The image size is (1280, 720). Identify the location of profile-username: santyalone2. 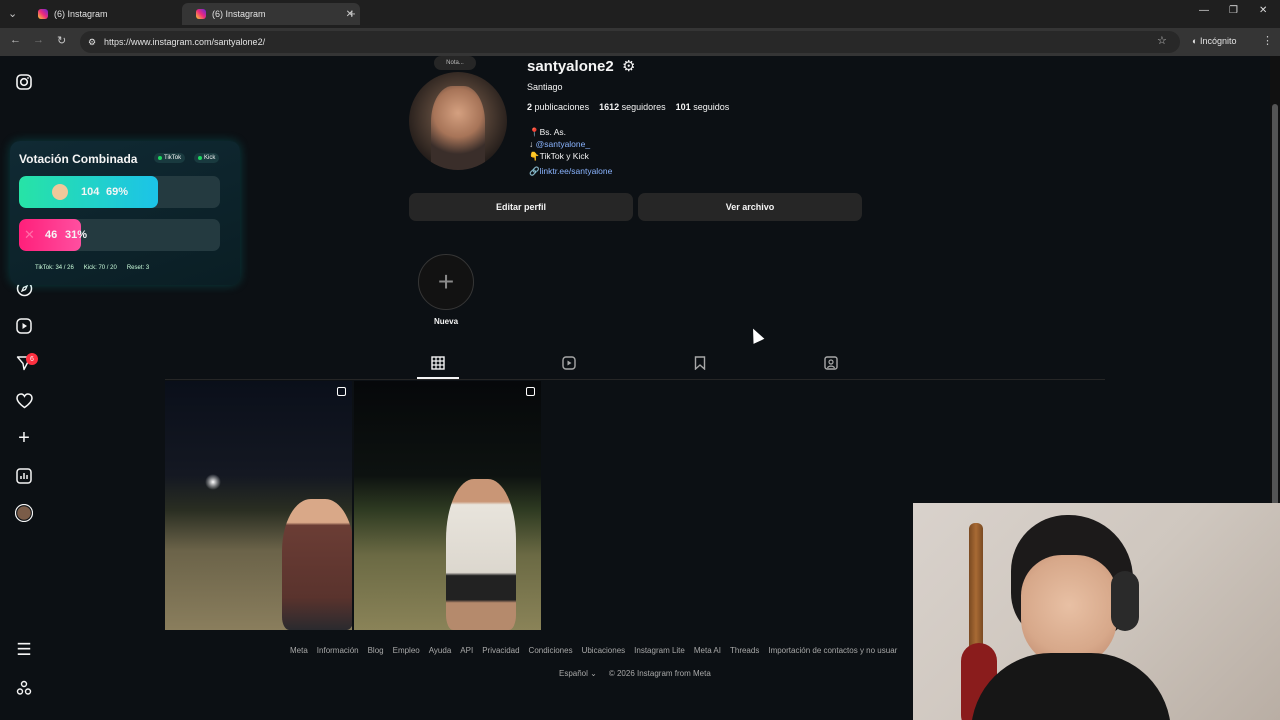
(570, 66).